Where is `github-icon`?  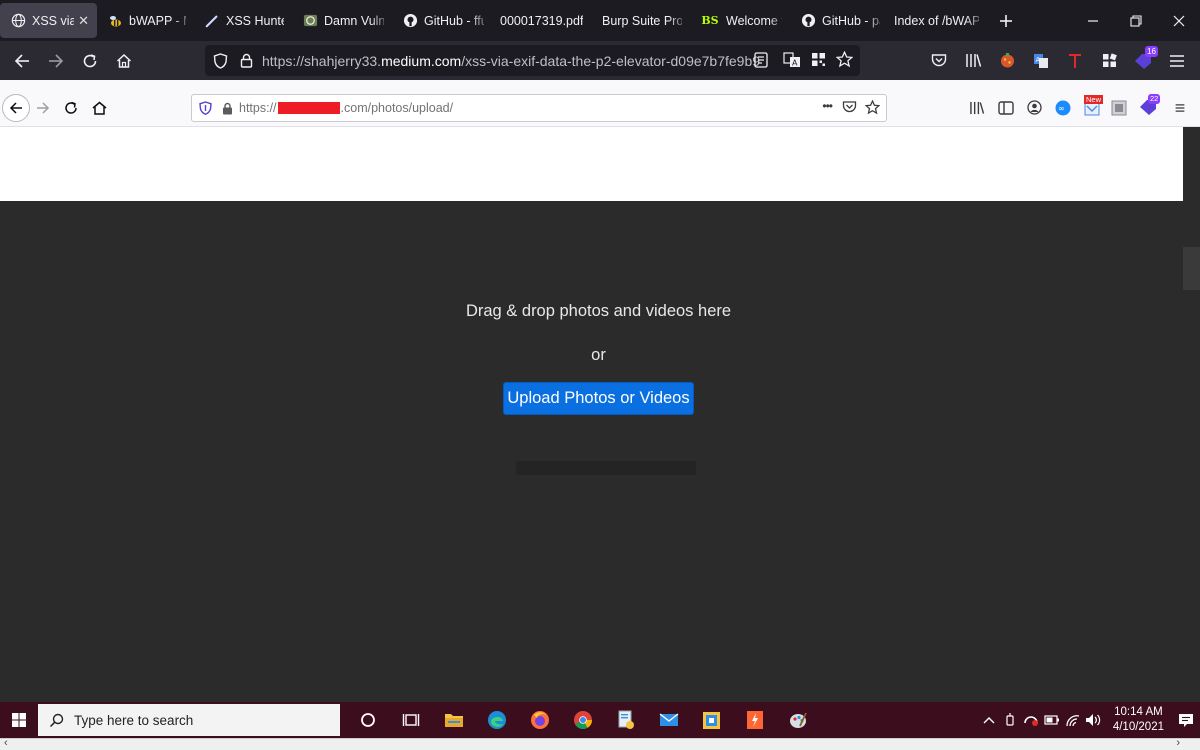 github-icon is located at coordinates (808, 21).